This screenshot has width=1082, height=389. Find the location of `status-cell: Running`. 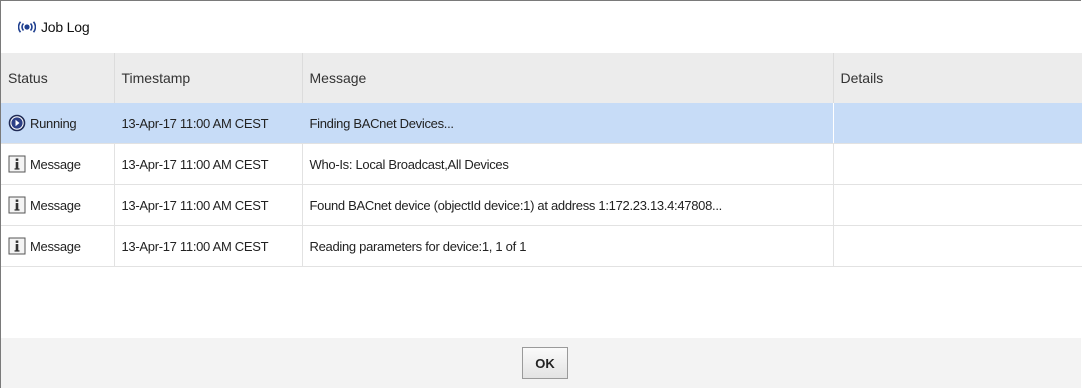

status-cell: Running is located at coordinates (58, 123).